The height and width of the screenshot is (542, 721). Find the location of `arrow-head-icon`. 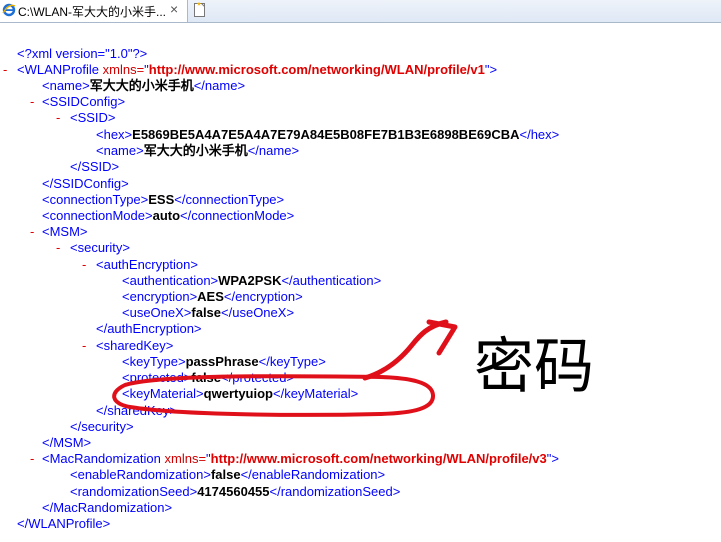

arrow-head-icon is located at coordinates (442, 337).